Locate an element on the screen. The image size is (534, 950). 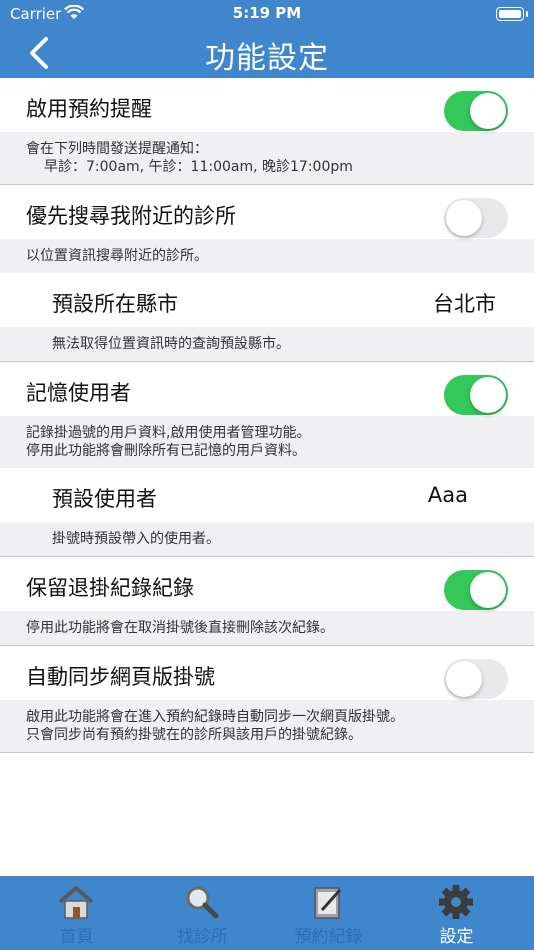
notepad-icon is located at coordinates (328, 903).